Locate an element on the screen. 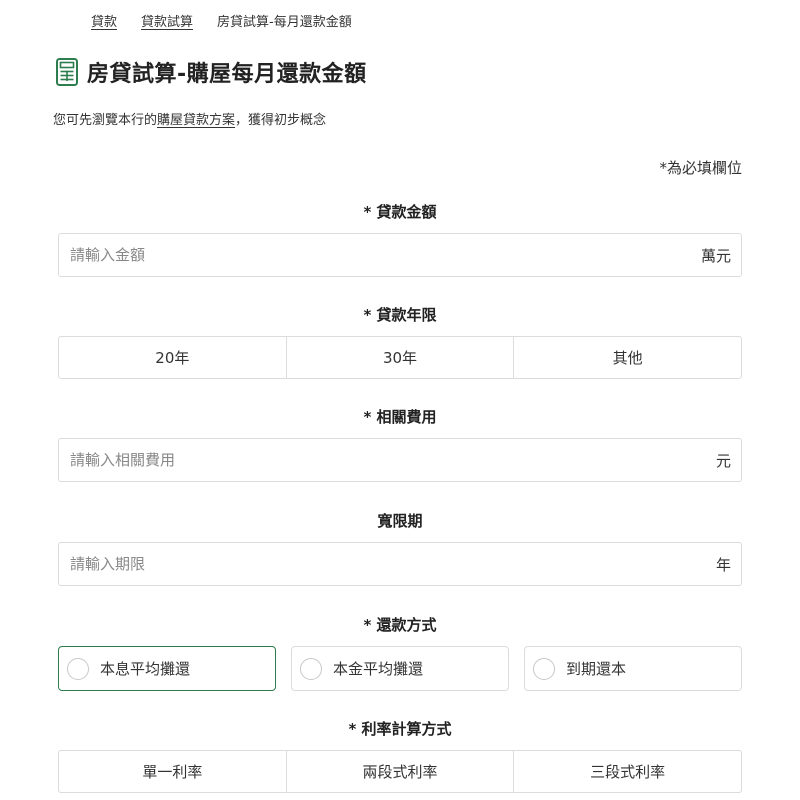  fees-label: * 相關費用 is located at coordinates (400, 417).